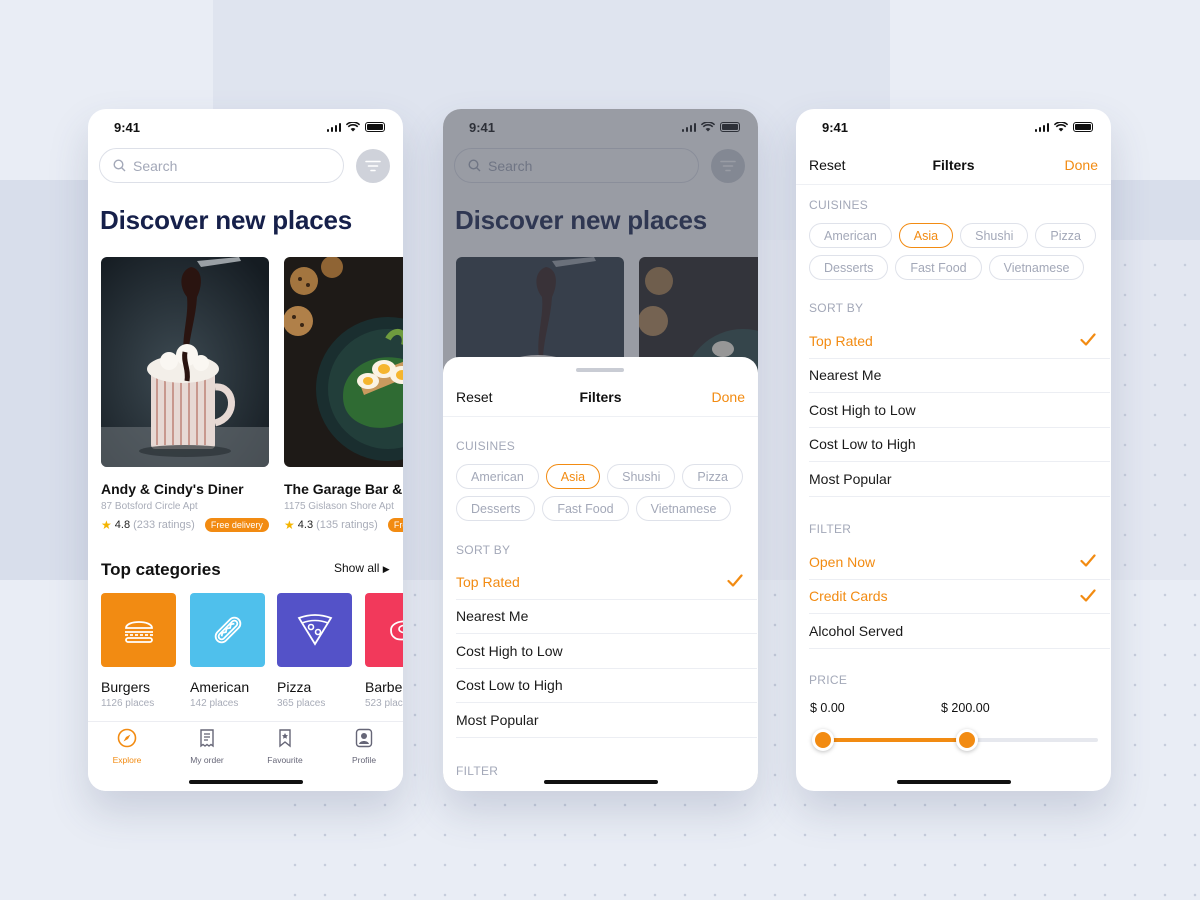 This screenshot has width=1200, height=900. I want to click on category-count: 1126 places, so click(128, 703).